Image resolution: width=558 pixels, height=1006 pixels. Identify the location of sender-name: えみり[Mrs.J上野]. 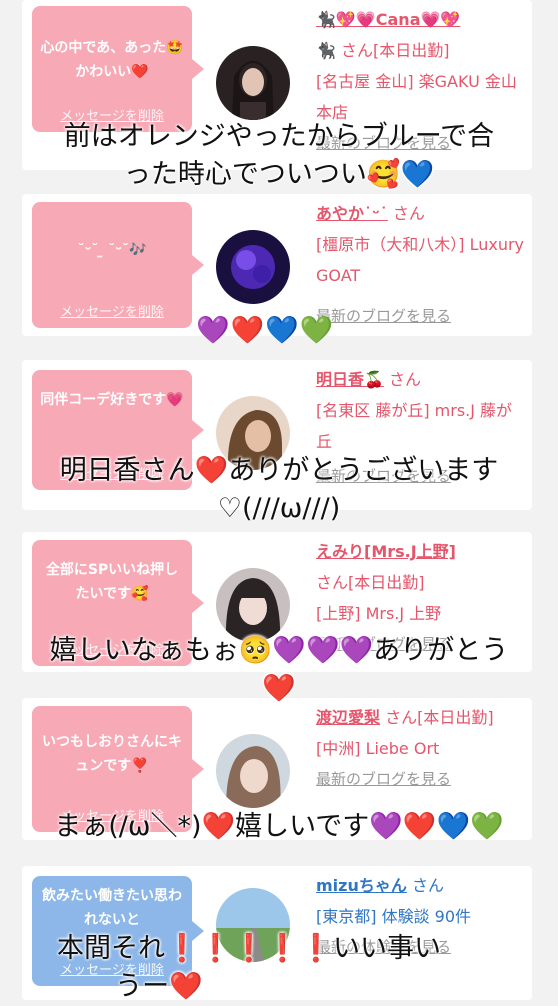
(421, 551).